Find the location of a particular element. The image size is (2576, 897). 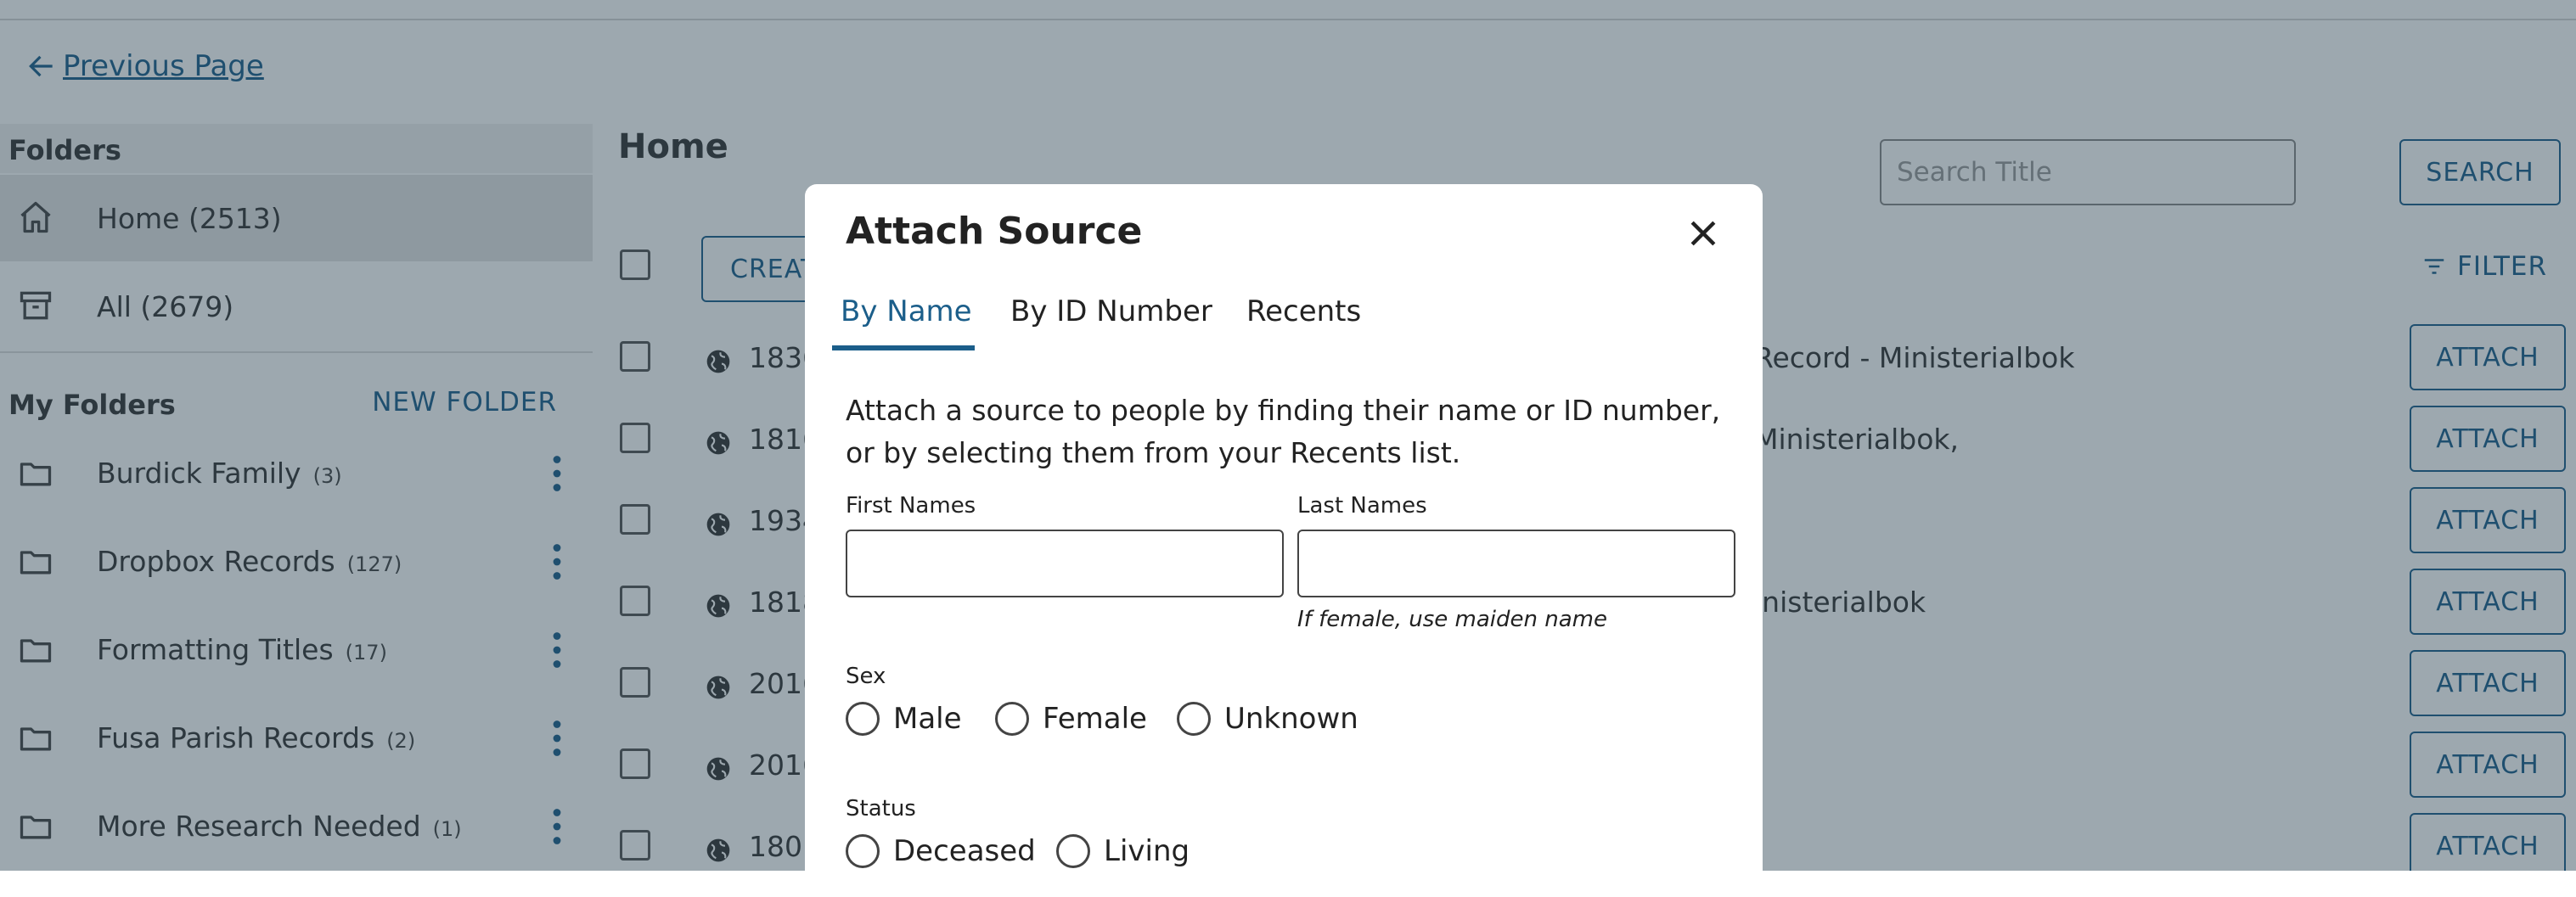

tab-by-id-number: By ID Number is located at coordinates (1111, 311).